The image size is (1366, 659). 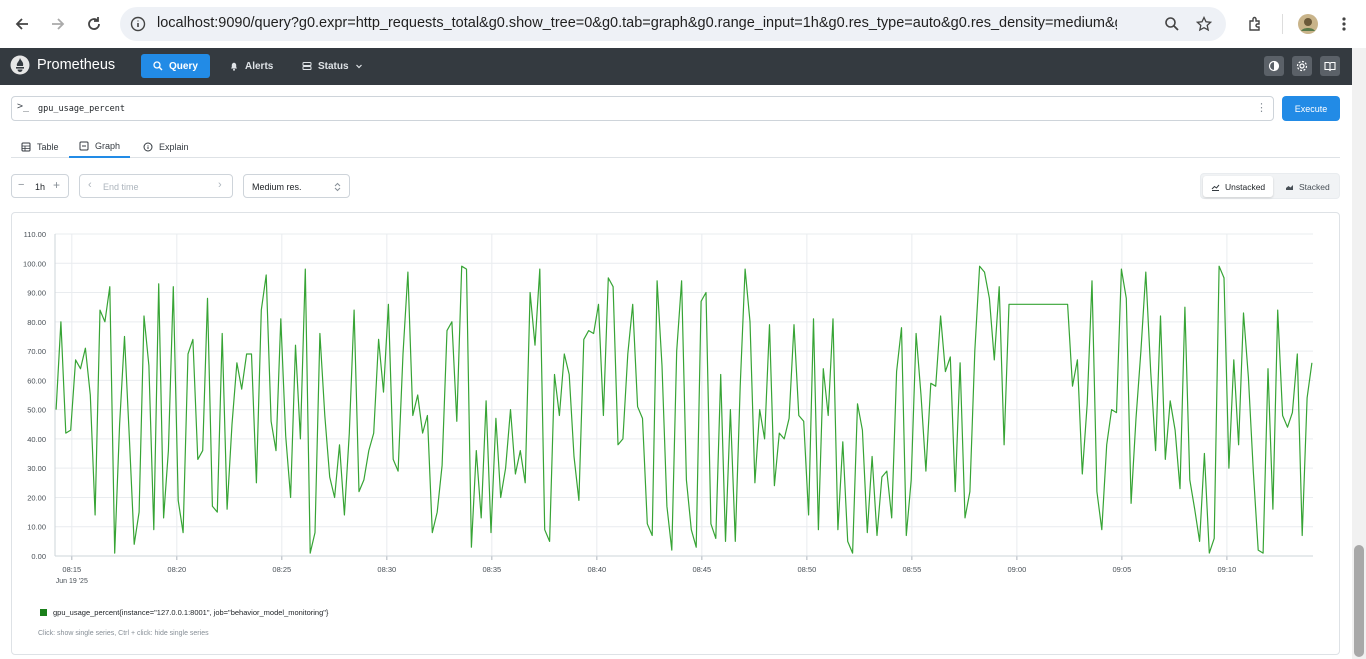 I want to click on end-time-placeholder: End time, so click(x=121, y=187).